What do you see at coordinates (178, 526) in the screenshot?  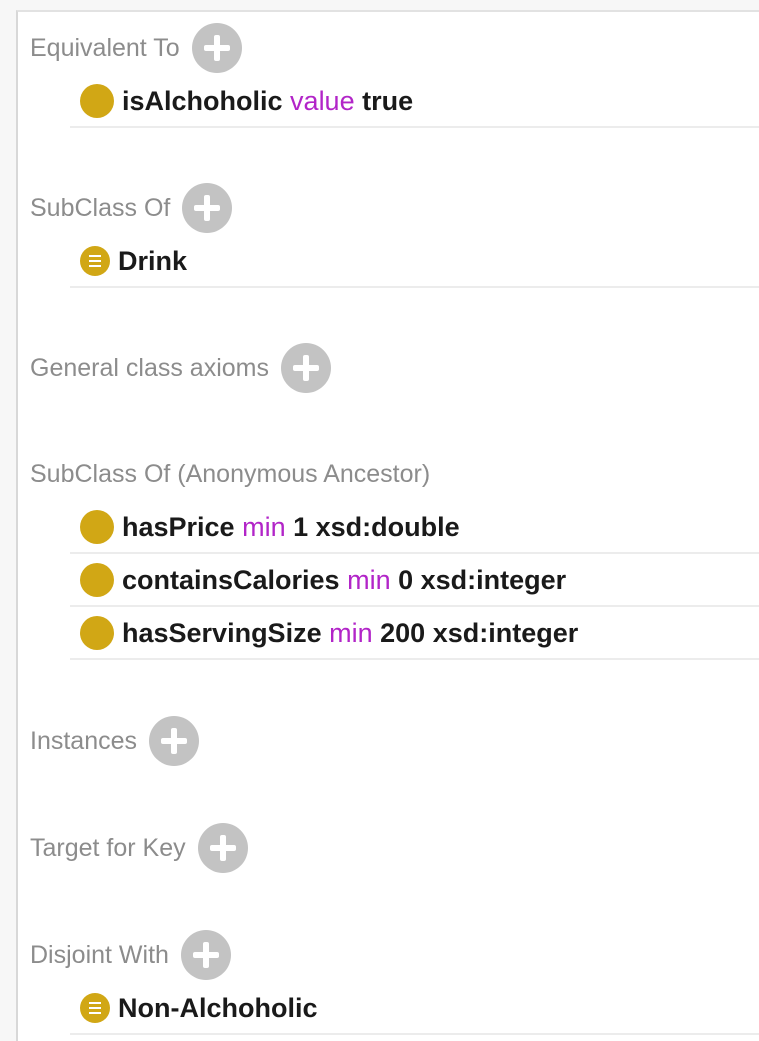 I see `property-name: hasPrice` at bounding box center [178, 526].